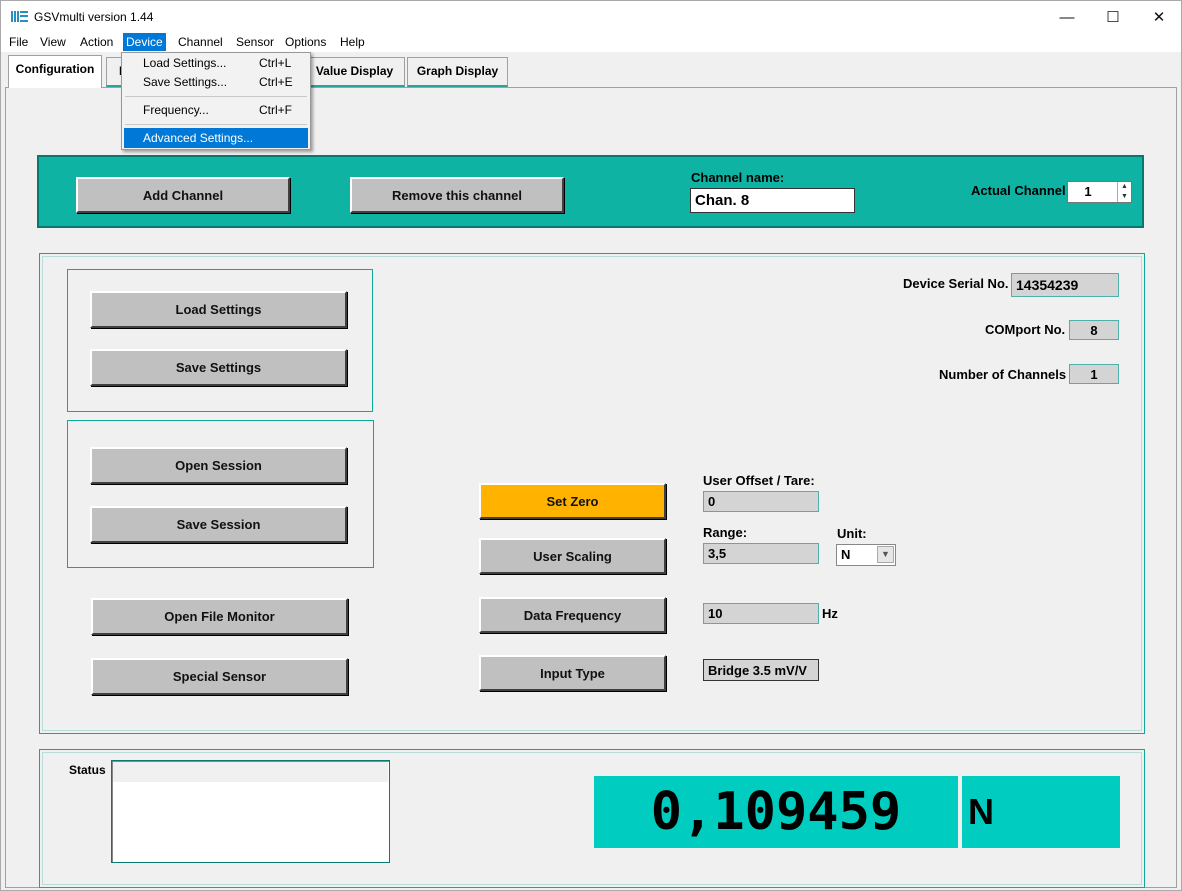 The height and width of the screenshot is (891, 1182). I want to click on app-logo-icon, so click(19, 16).